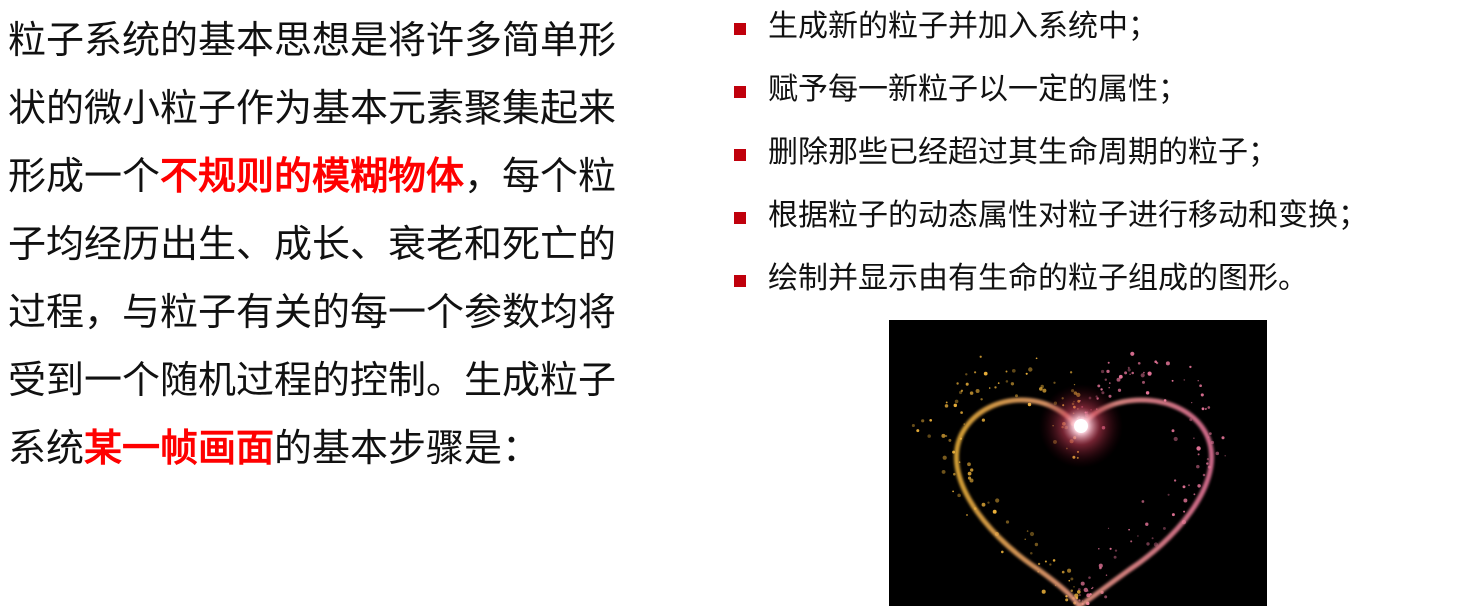 The width and height of the screenshot is (1458, 606). What do you see at coordinates (179, 448) in the screenshot?
I see `highlight-one-frame: 某一帧画面` at bounding box center [179, 448].